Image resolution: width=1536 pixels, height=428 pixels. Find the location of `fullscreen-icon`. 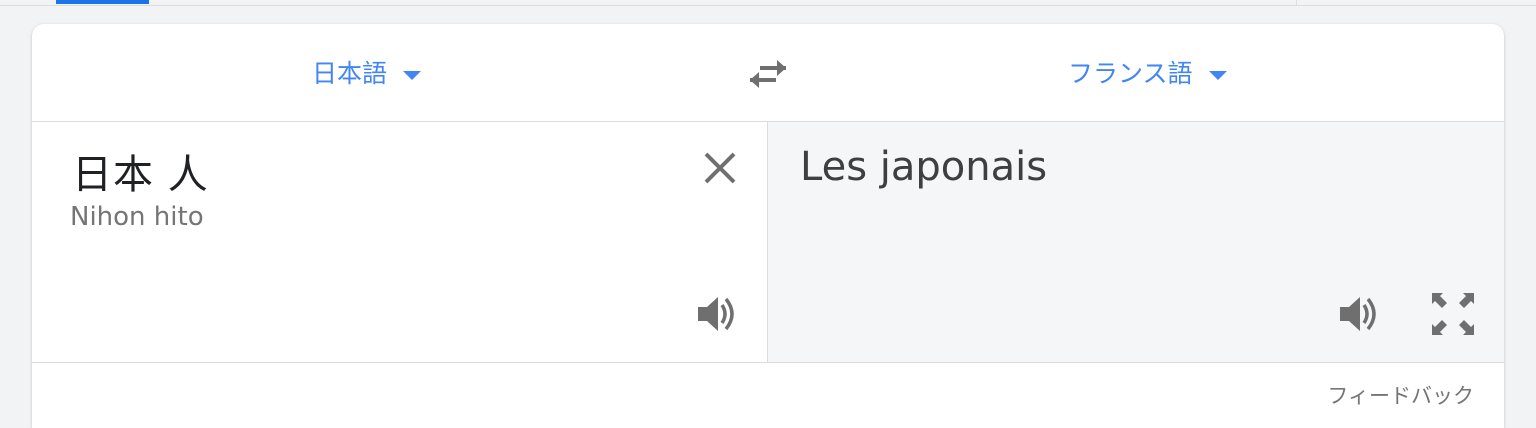

fullscreen-icon is located at coordinates (1453, 314).